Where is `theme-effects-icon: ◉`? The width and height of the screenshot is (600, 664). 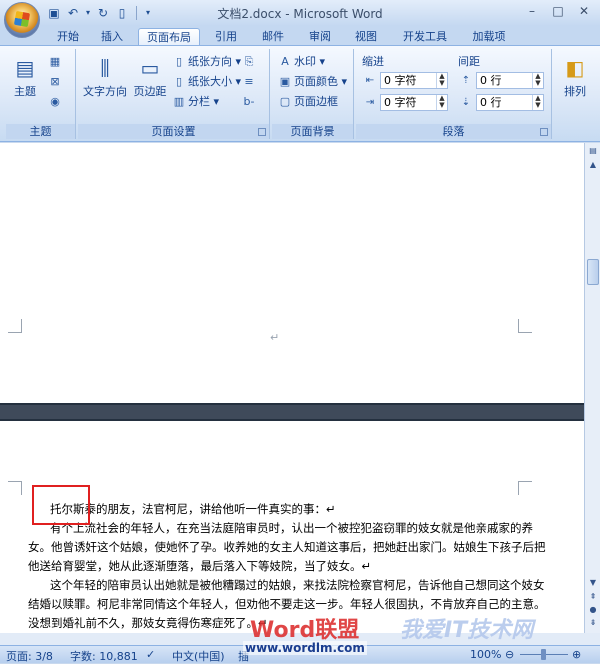 theme-effects-icon: ◉ is located at coordinates (55, 101).